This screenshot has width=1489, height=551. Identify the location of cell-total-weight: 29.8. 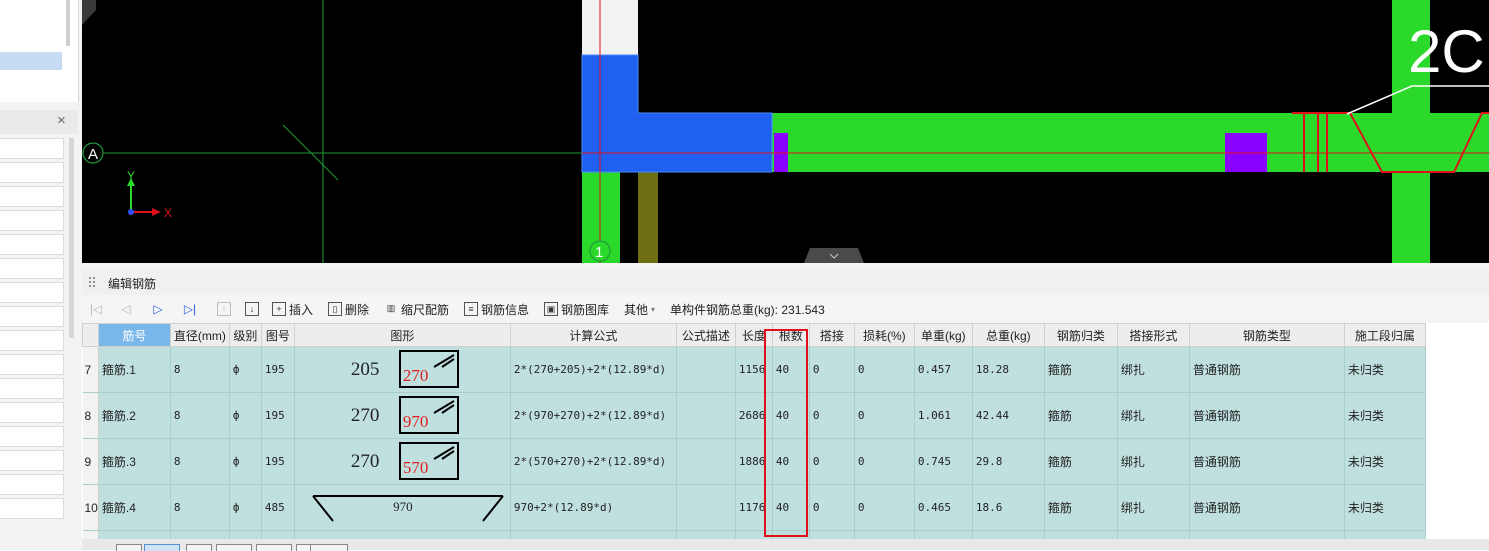
(1008, 461).